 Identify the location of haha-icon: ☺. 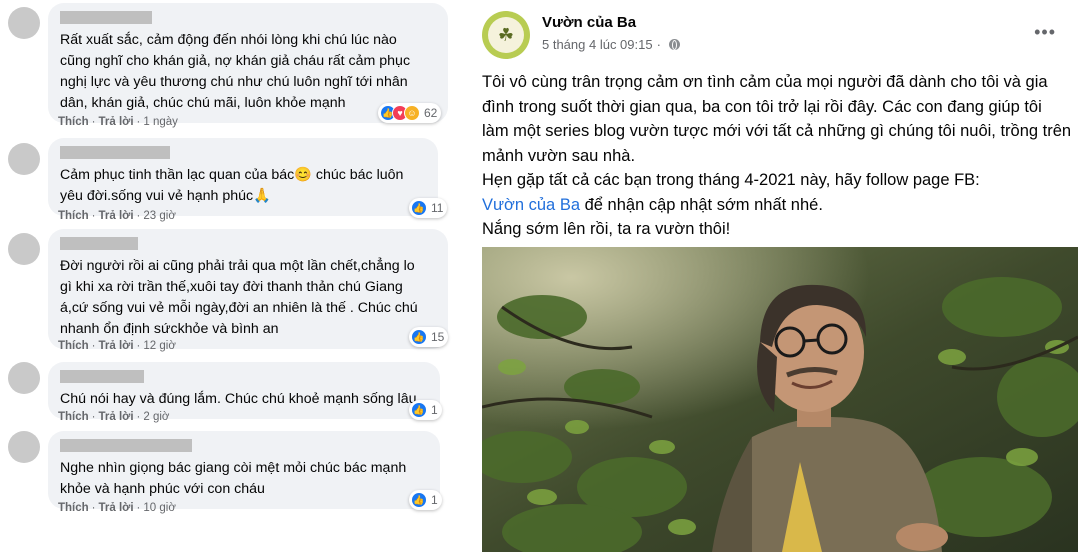
(412, 113).